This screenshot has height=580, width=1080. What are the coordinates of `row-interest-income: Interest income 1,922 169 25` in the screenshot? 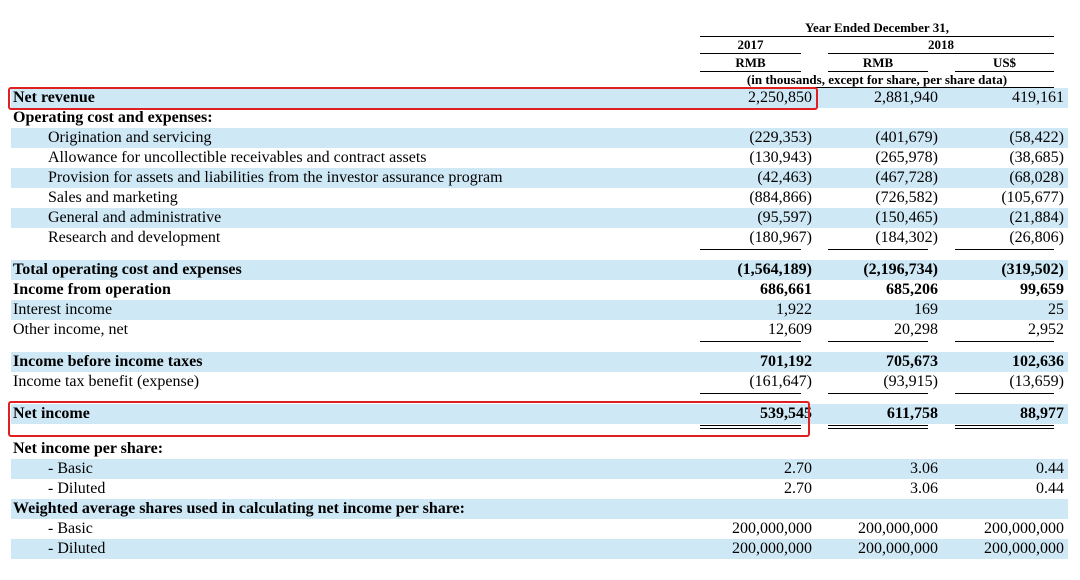 It's located at (539, 310).